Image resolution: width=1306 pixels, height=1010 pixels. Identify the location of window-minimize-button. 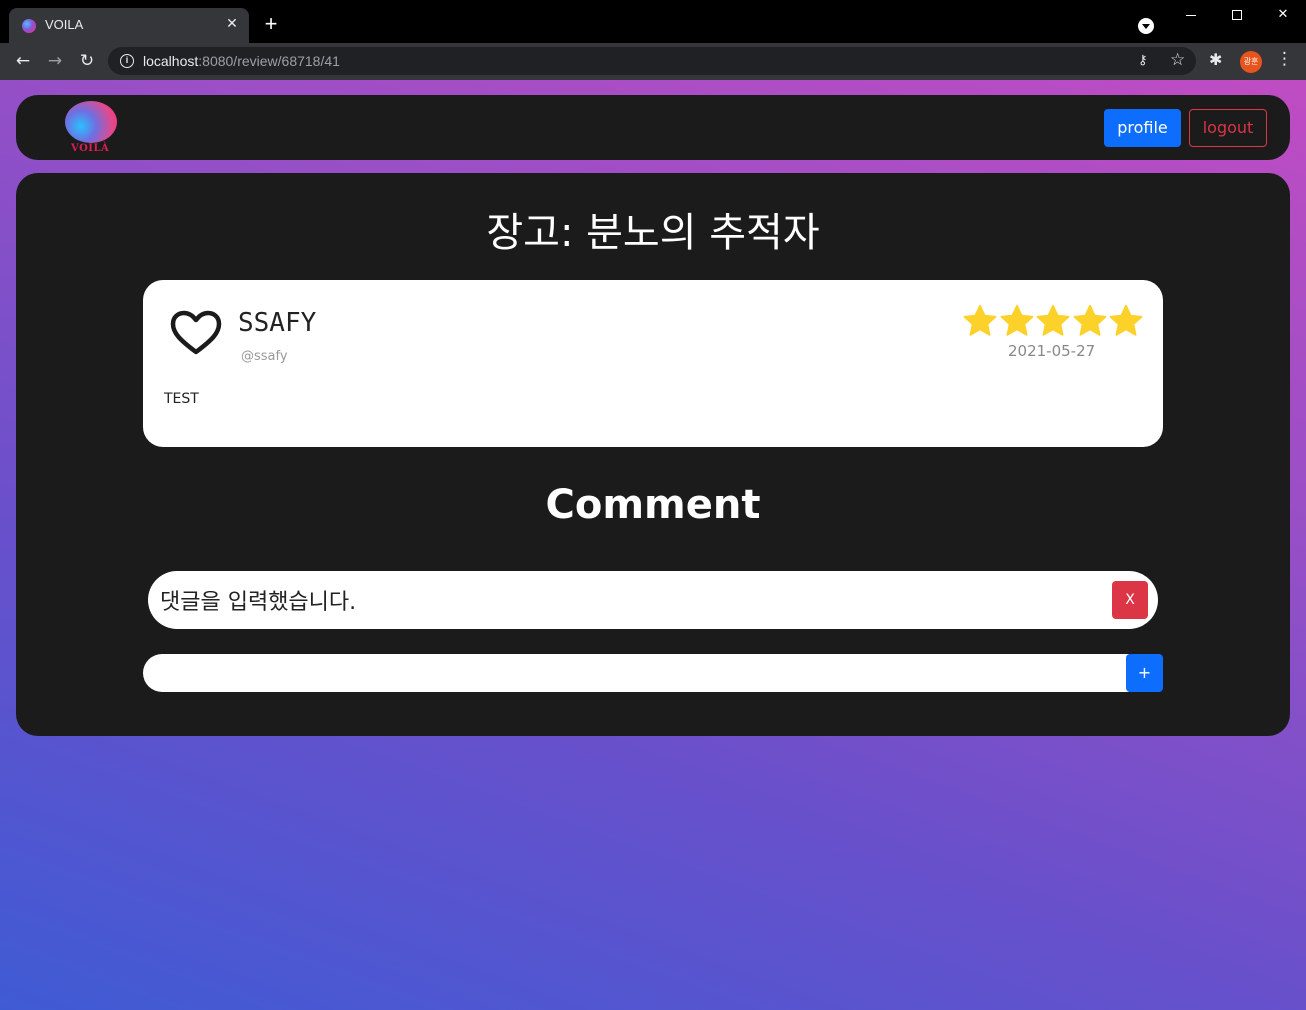
(1191, 16).